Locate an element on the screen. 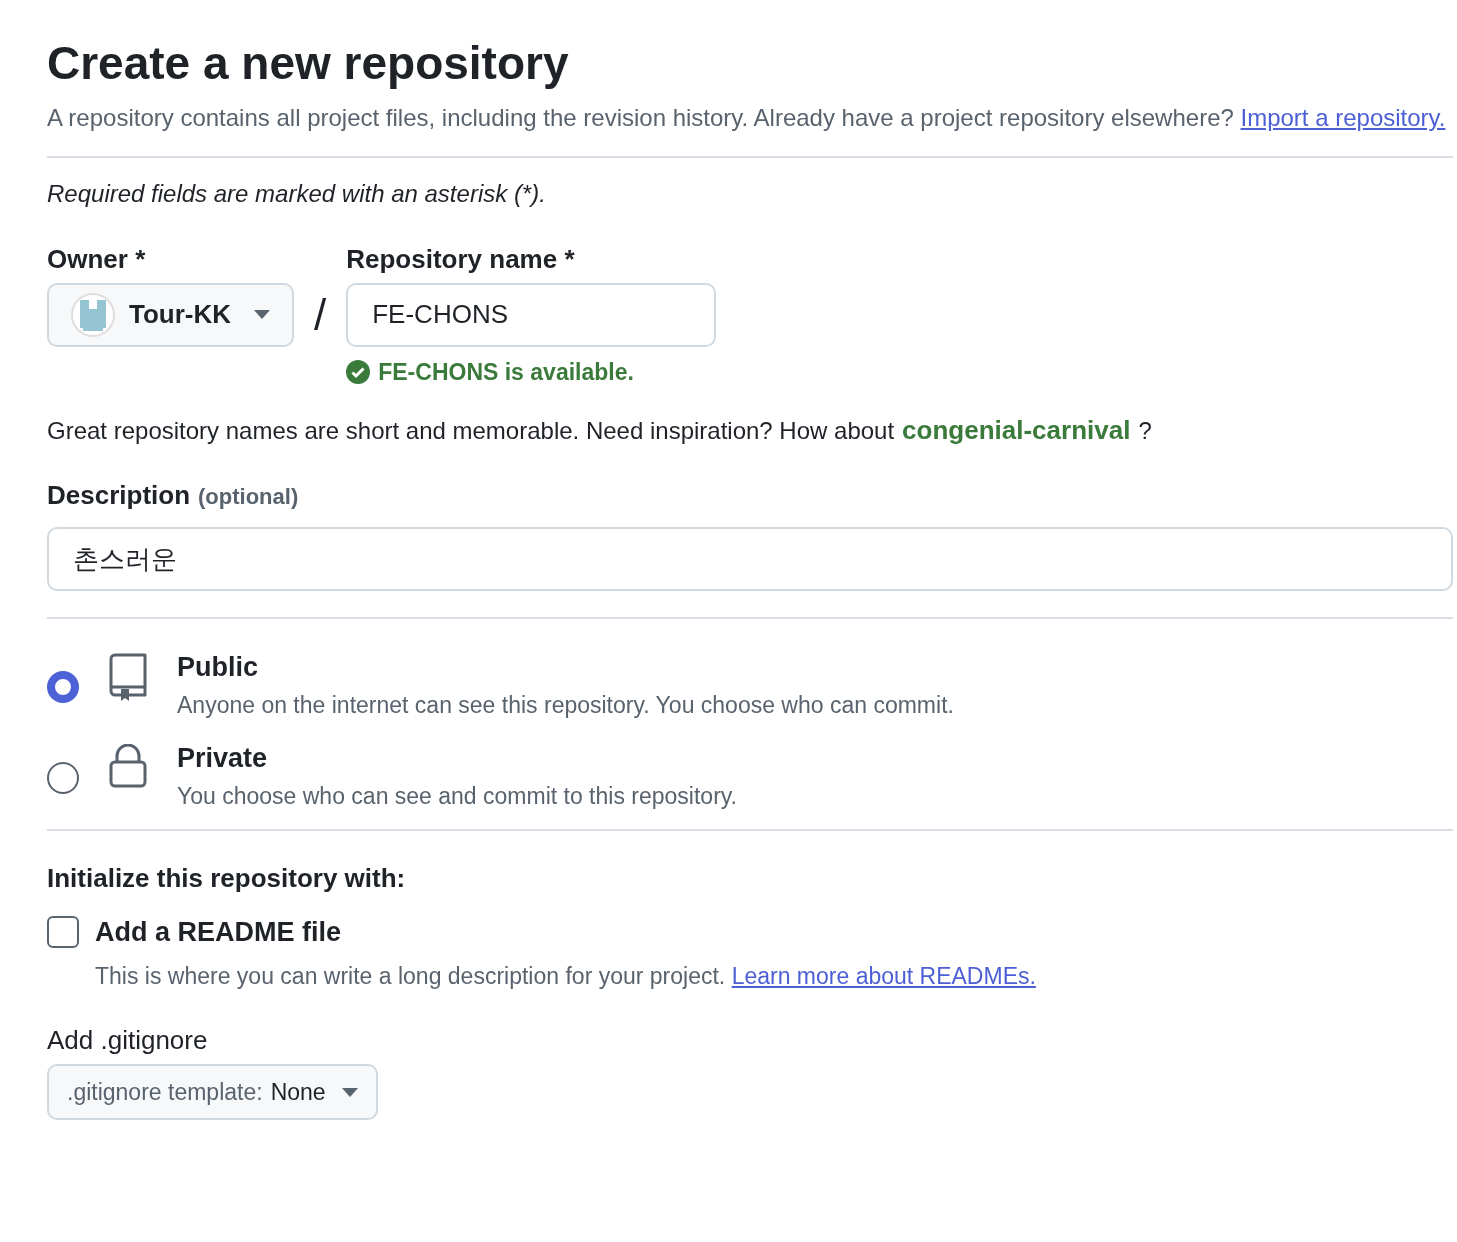 The height and width of the screenshot is (1242, 1457). availability-message: FE-CHONS is available. is located at coordinates (506, 372).